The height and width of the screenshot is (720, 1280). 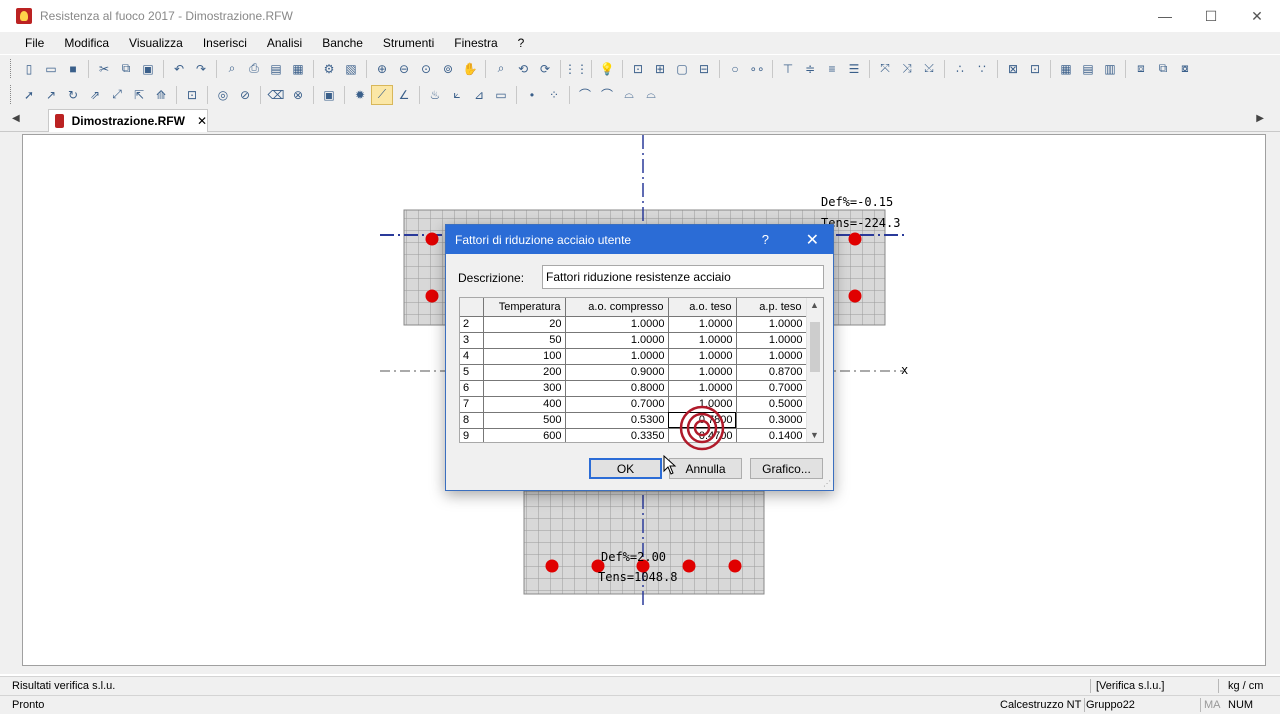 What do you see at coordinates (51, 69) in the screenshot?
I see `open-folder-icon: ▭` at bounding box center [51, 69].